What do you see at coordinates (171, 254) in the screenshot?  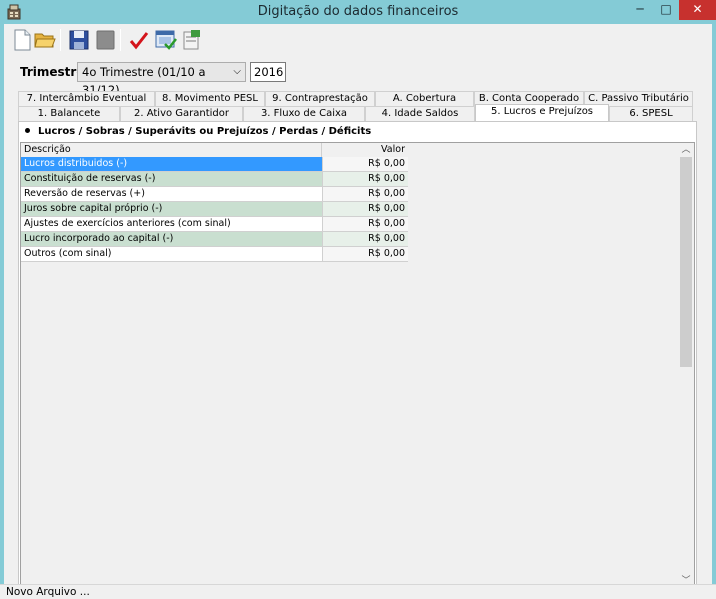 I see `row-description: Outros (com sinal)` at bounding box center [171, 254].